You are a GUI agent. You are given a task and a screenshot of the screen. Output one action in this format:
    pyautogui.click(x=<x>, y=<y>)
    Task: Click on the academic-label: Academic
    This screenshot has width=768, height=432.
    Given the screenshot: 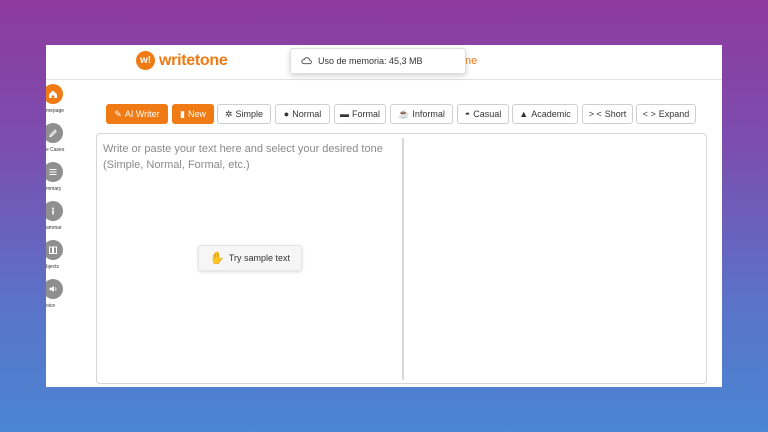 What is the action you would take?
    pyautogui.click(x=551, y=114)
    